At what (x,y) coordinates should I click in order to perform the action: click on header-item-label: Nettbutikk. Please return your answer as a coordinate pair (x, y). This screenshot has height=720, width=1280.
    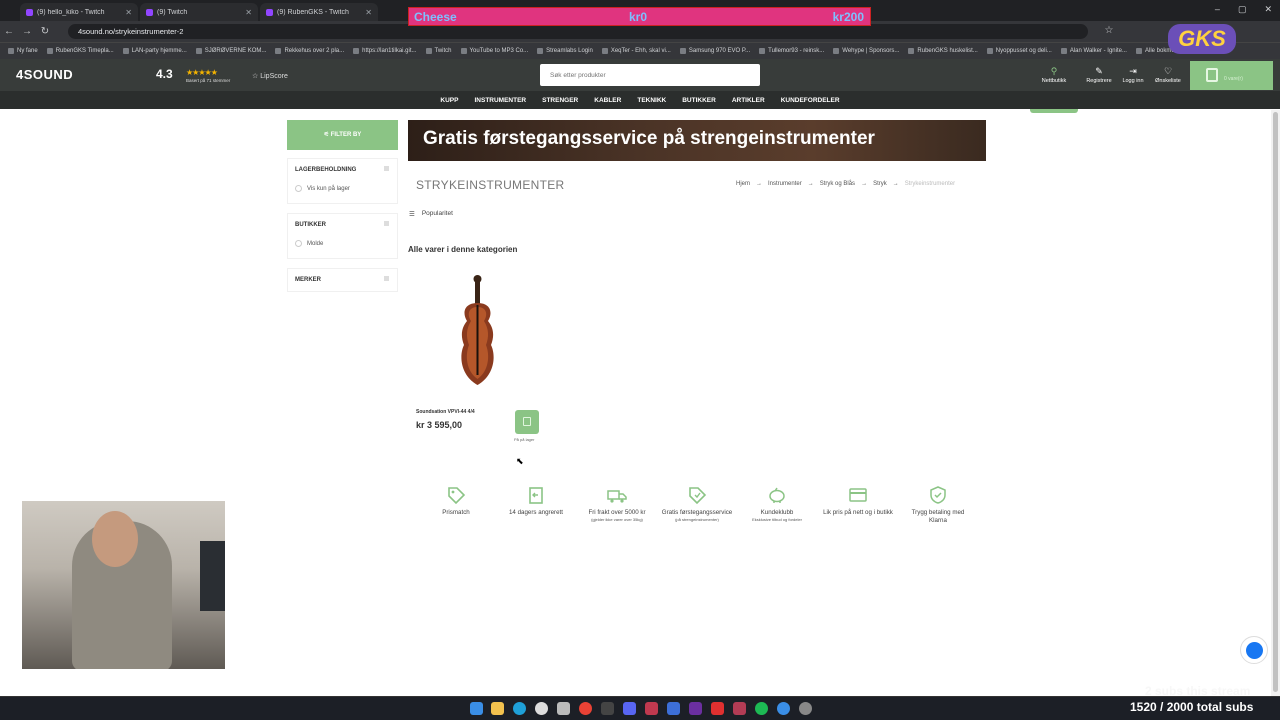
    Looking at the image, I should click on (1054, 81).